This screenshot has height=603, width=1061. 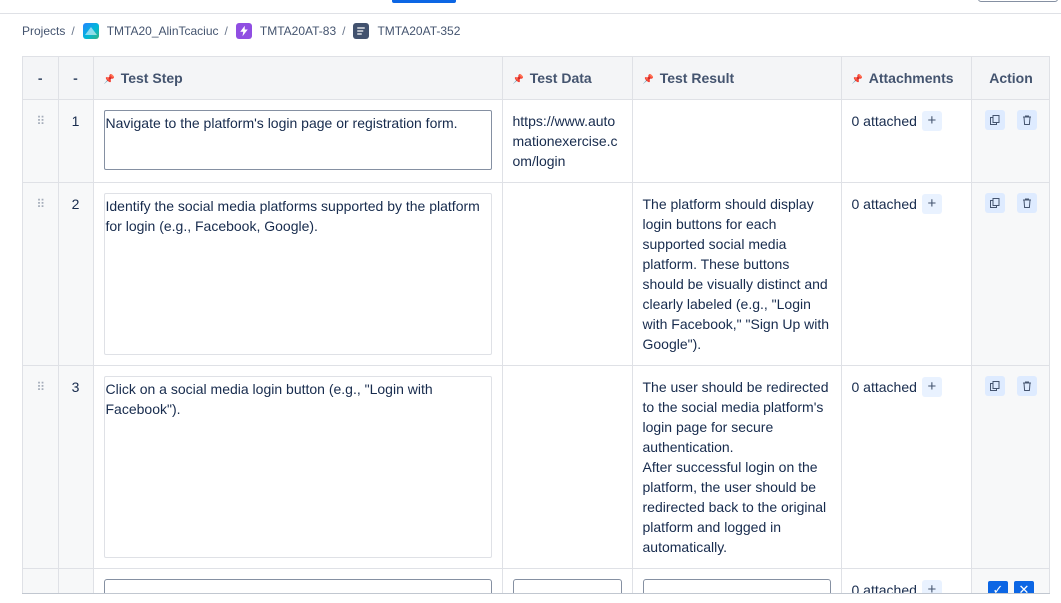 What do you see at coordinates (737, 141) in the screenshot?
I see `result-cell` at bounding box center [737, 141].